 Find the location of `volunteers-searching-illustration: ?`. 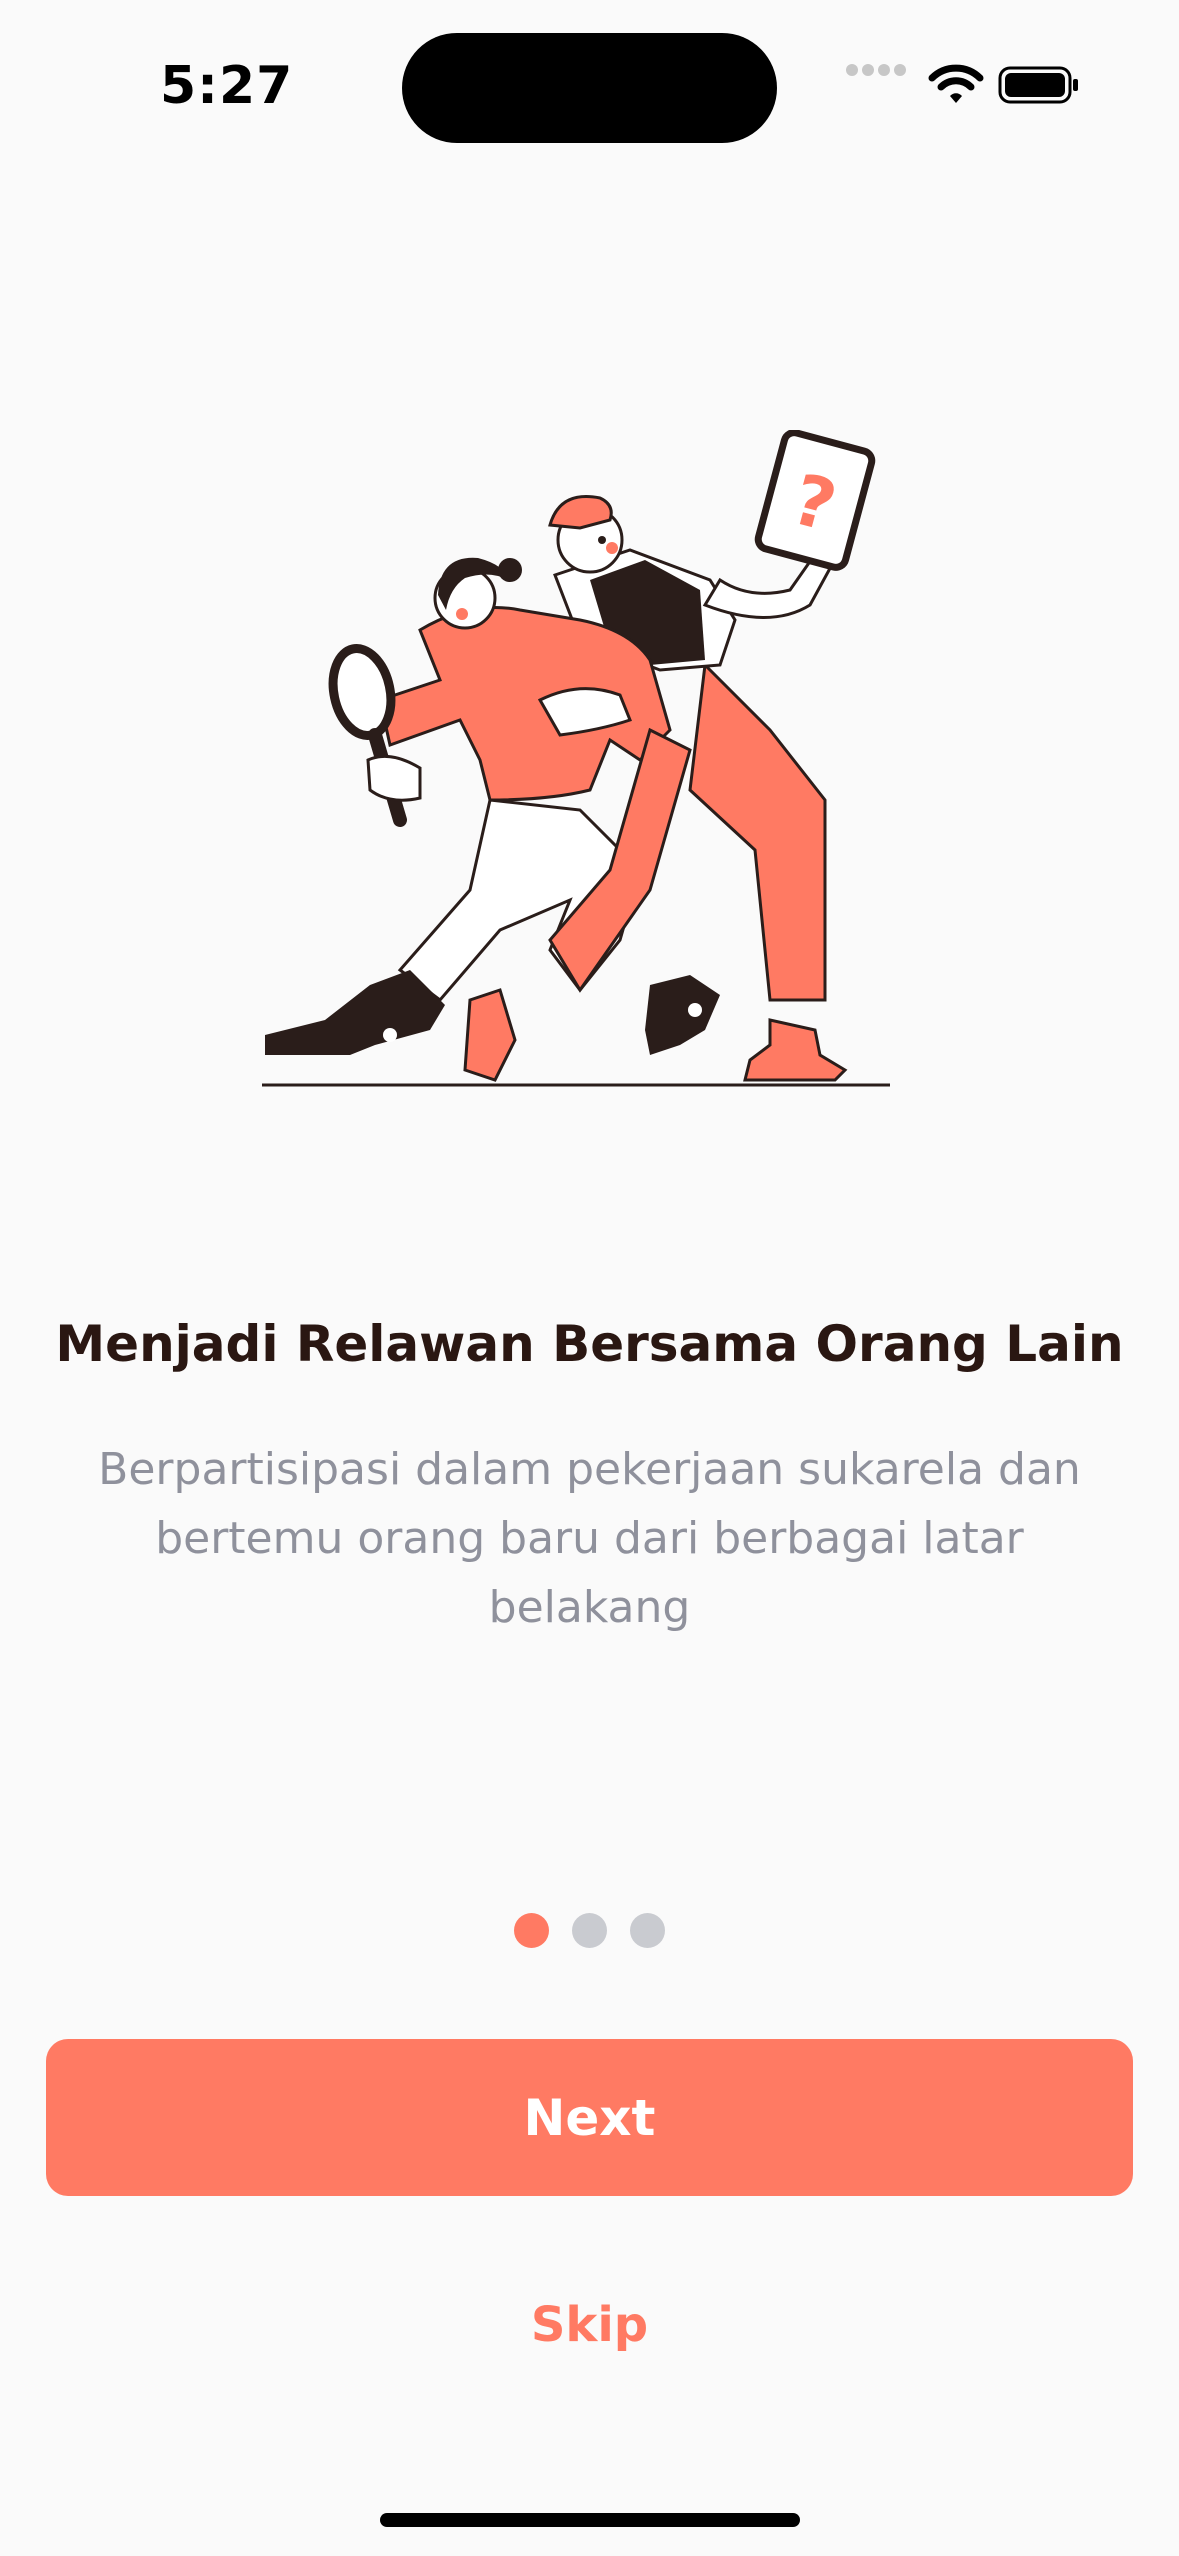

volunteers-searching-illustration: ? is located at coordinates (576, 758).